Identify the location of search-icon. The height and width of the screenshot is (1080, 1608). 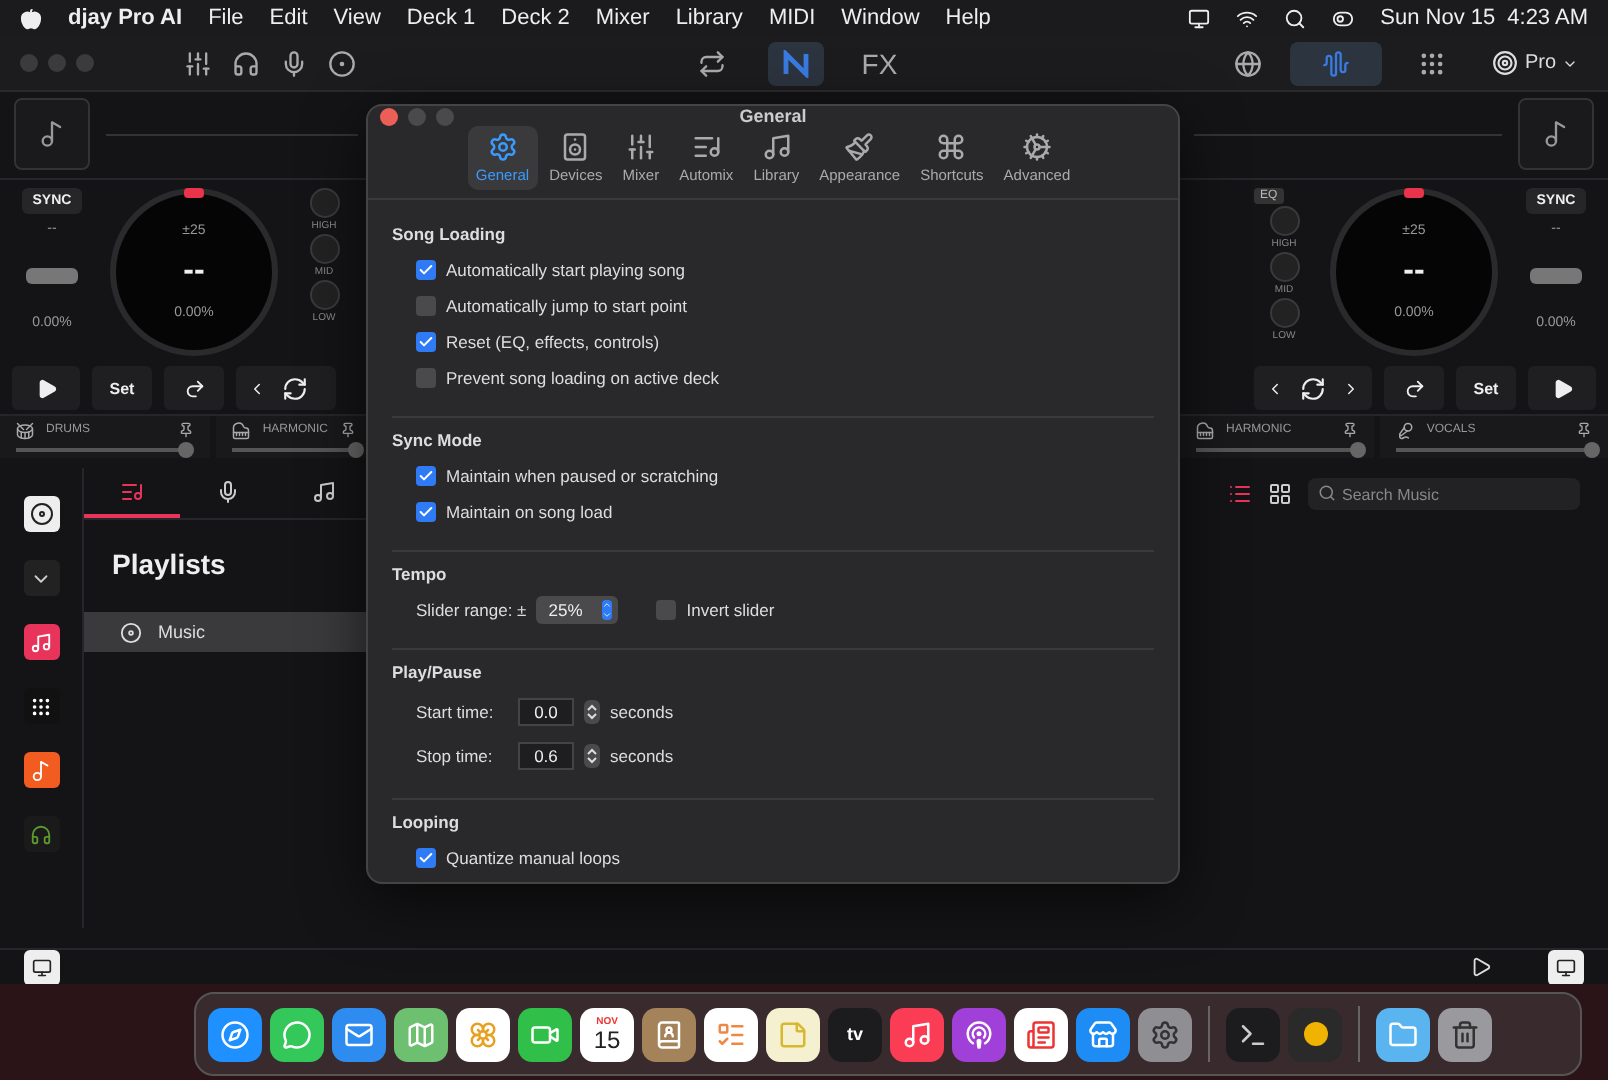
(1295, 18).